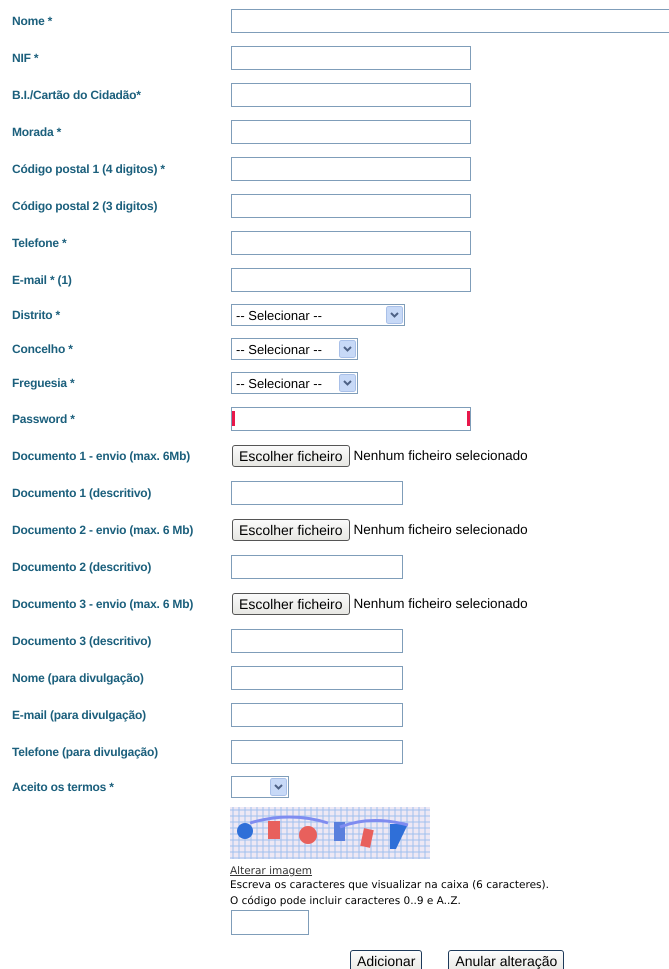  Describe the element at coordinates (271, 871) in the screenshot. I see `change-image-link: Alterar imagem` at that location.